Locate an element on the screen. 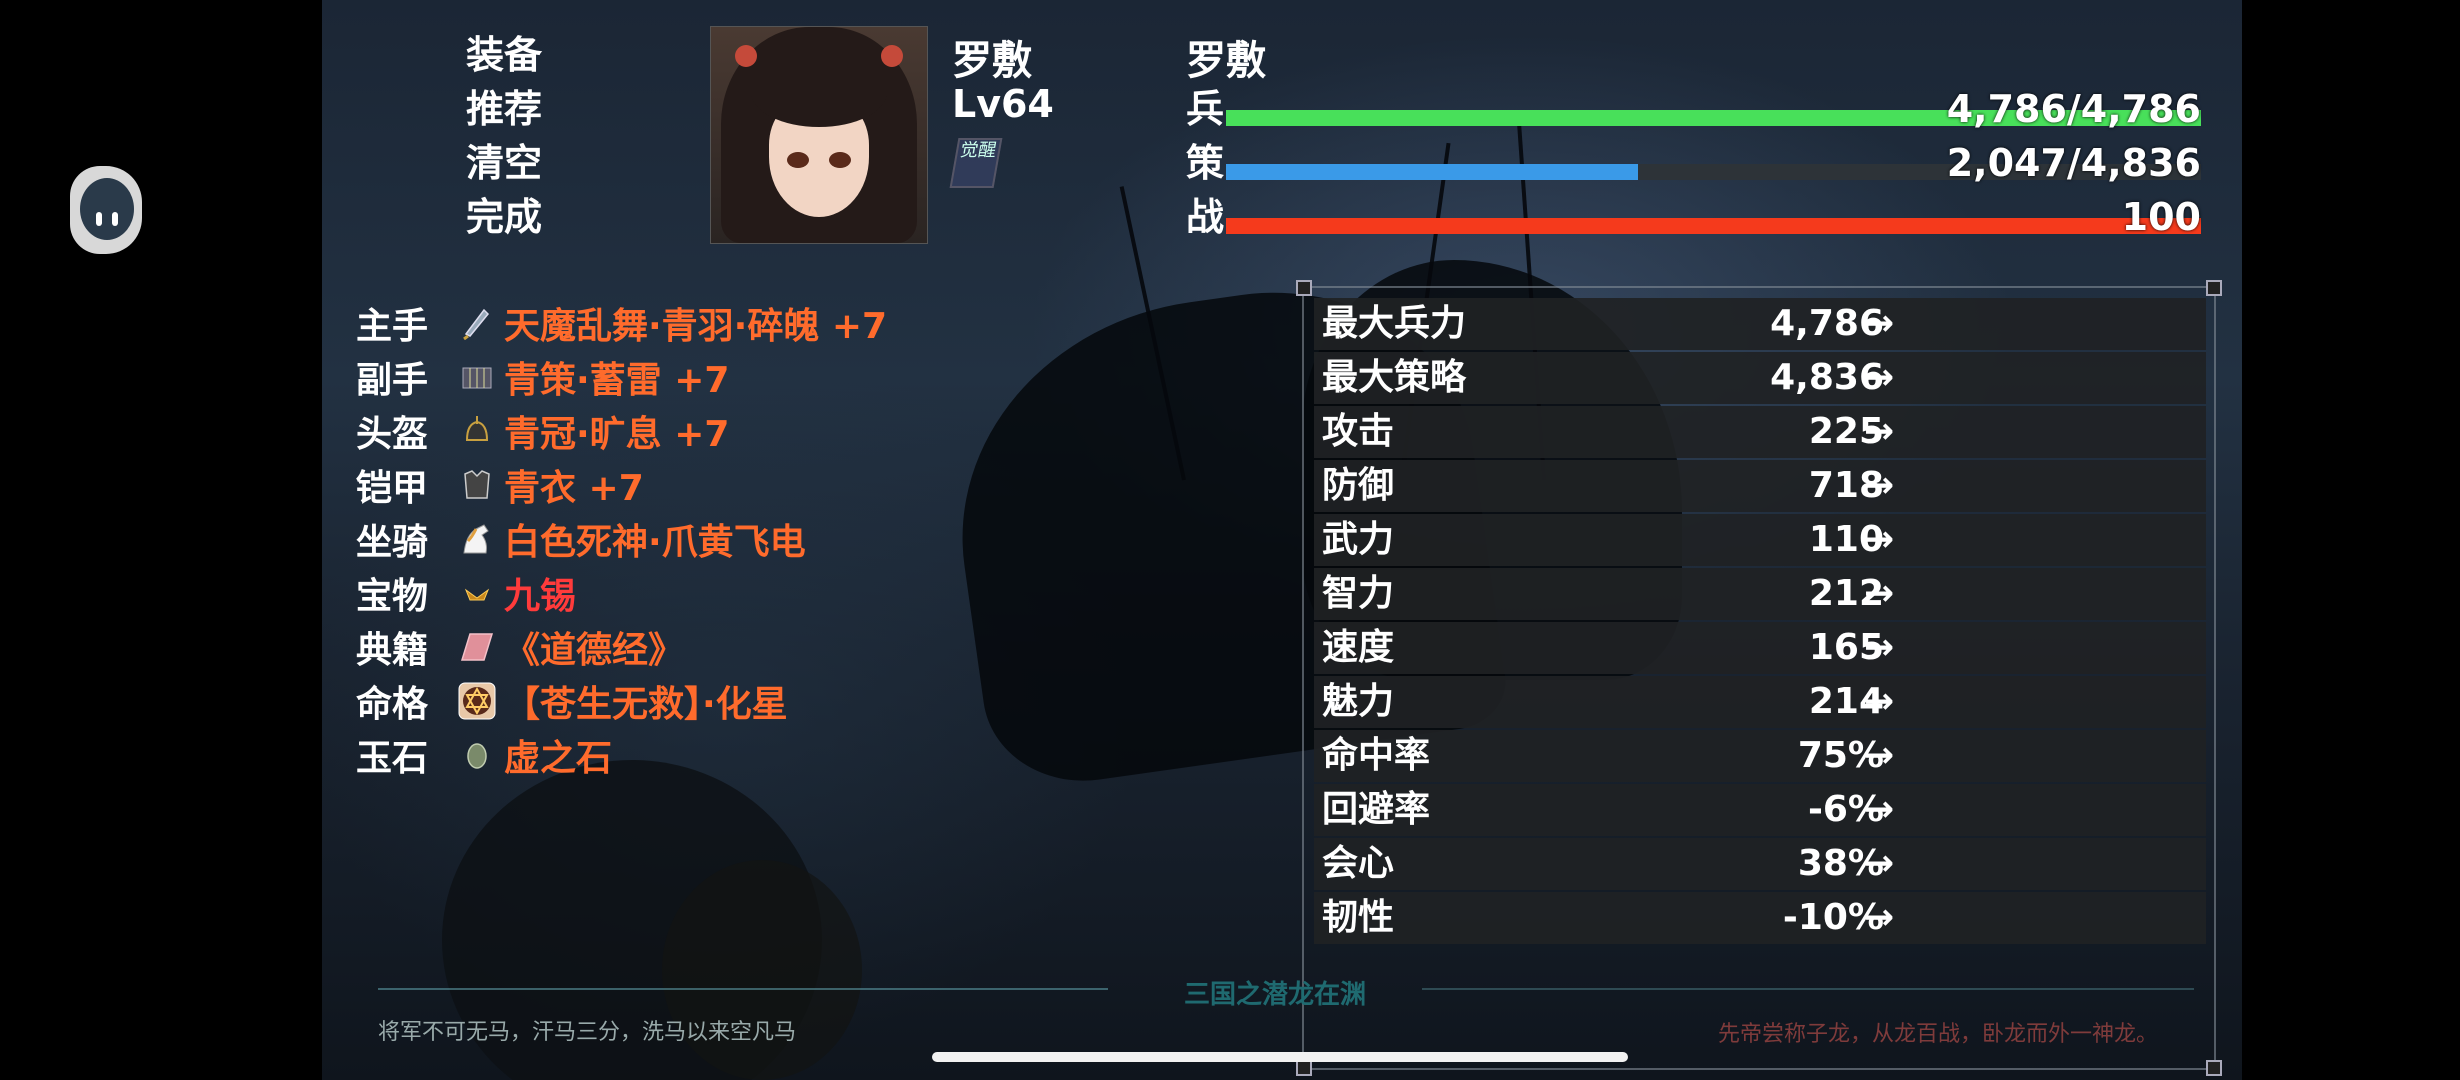 The height and width of the screenshot is (1080, 2460). equip-name: 青衣 +7 is located at coordinates (574, 488).